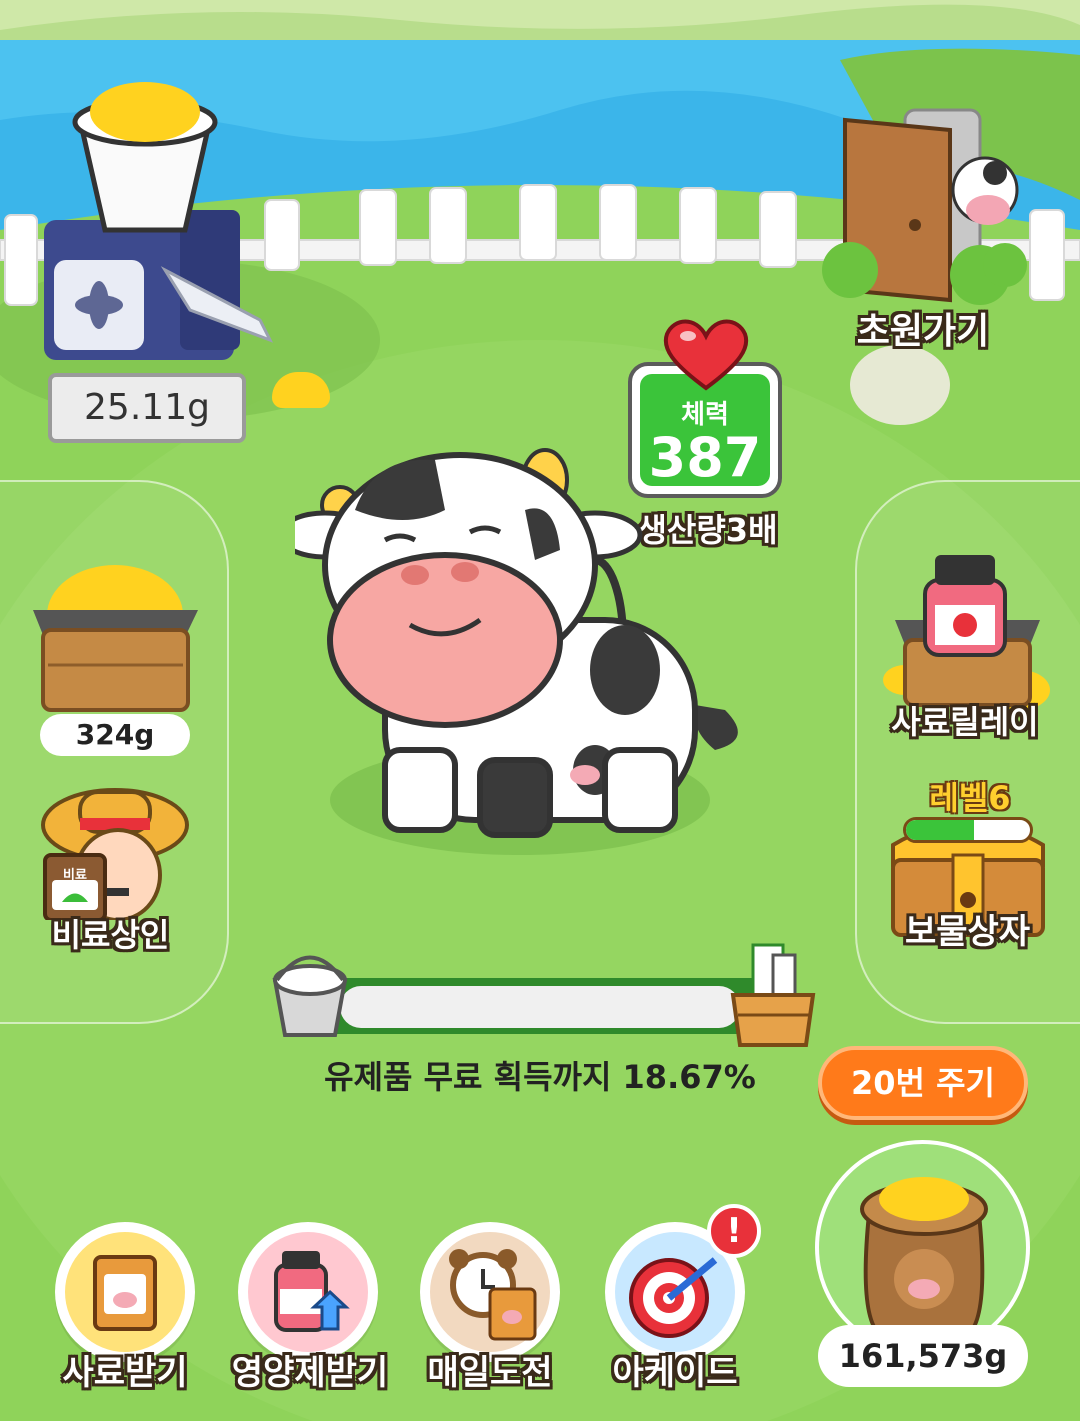  I want to click on fertilizer-merchant-label: 비료상인, so click(110, 935).